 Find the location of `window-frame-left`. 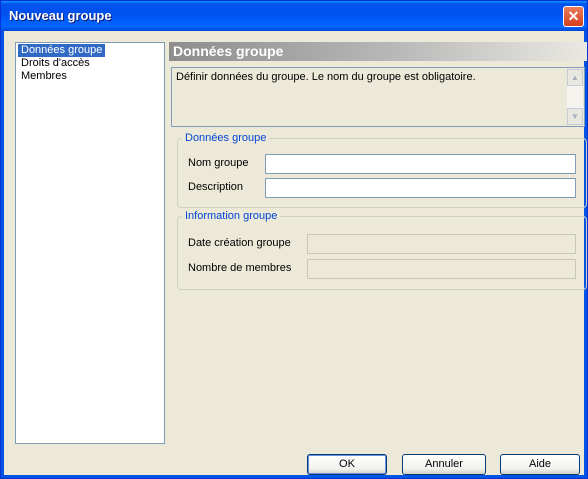

window-frame-left is located at coordinates (2, 254).